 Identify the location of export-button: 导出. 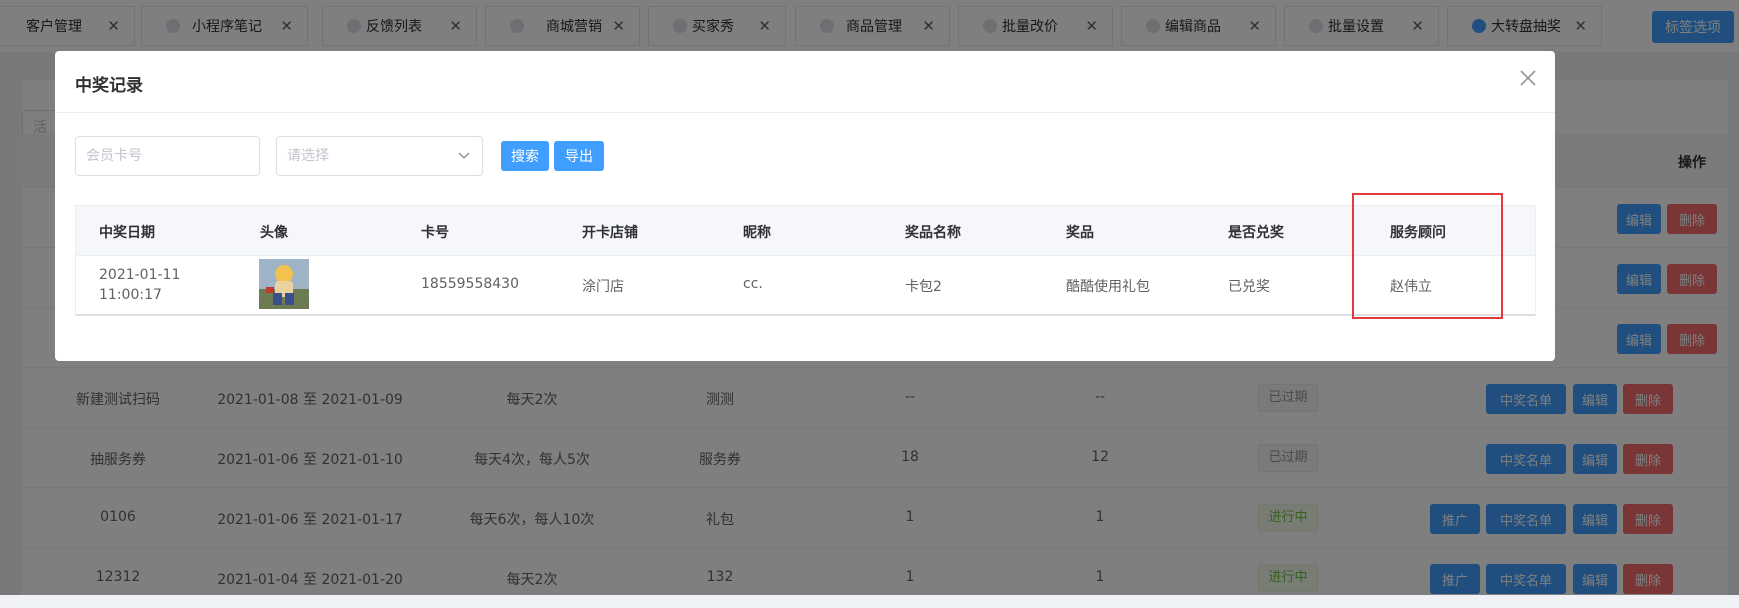
(579, 156).